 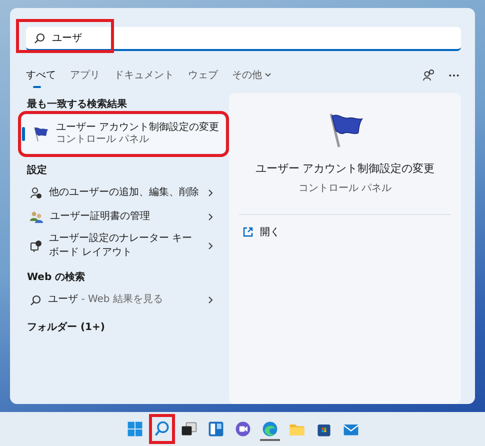 I want to click on user-add-icon, so click(x=36, y=193).